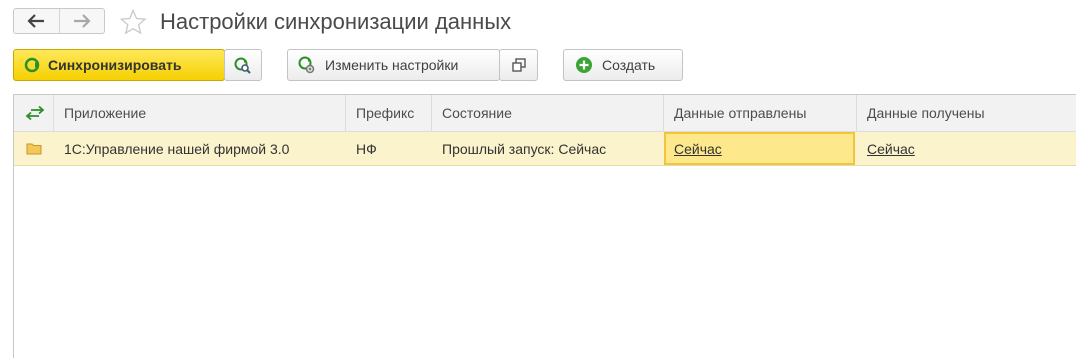 The width and height of the screenshot is (1076, 358). Describe the element at coordinates (200, 148) in the screenshot. I see `application-cell: 1С:Управление нашей фирмой 3.0` at that location.